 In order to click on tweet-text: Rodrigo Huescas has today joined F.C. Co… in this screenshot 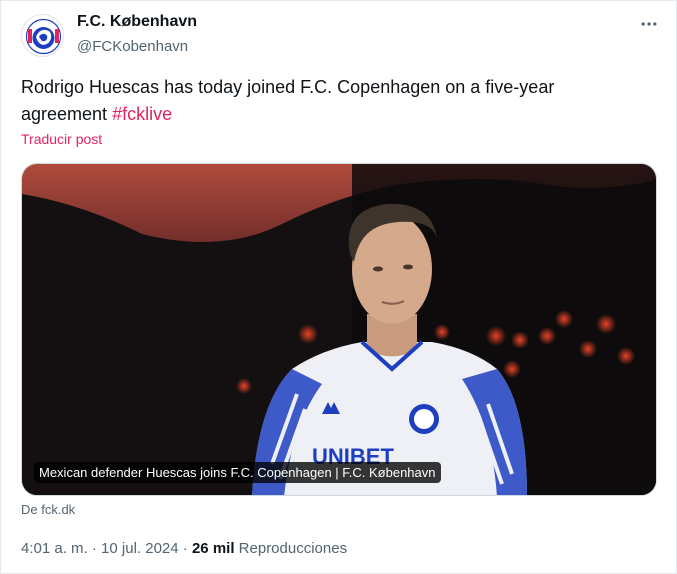, I will do `click(331, 101)`.